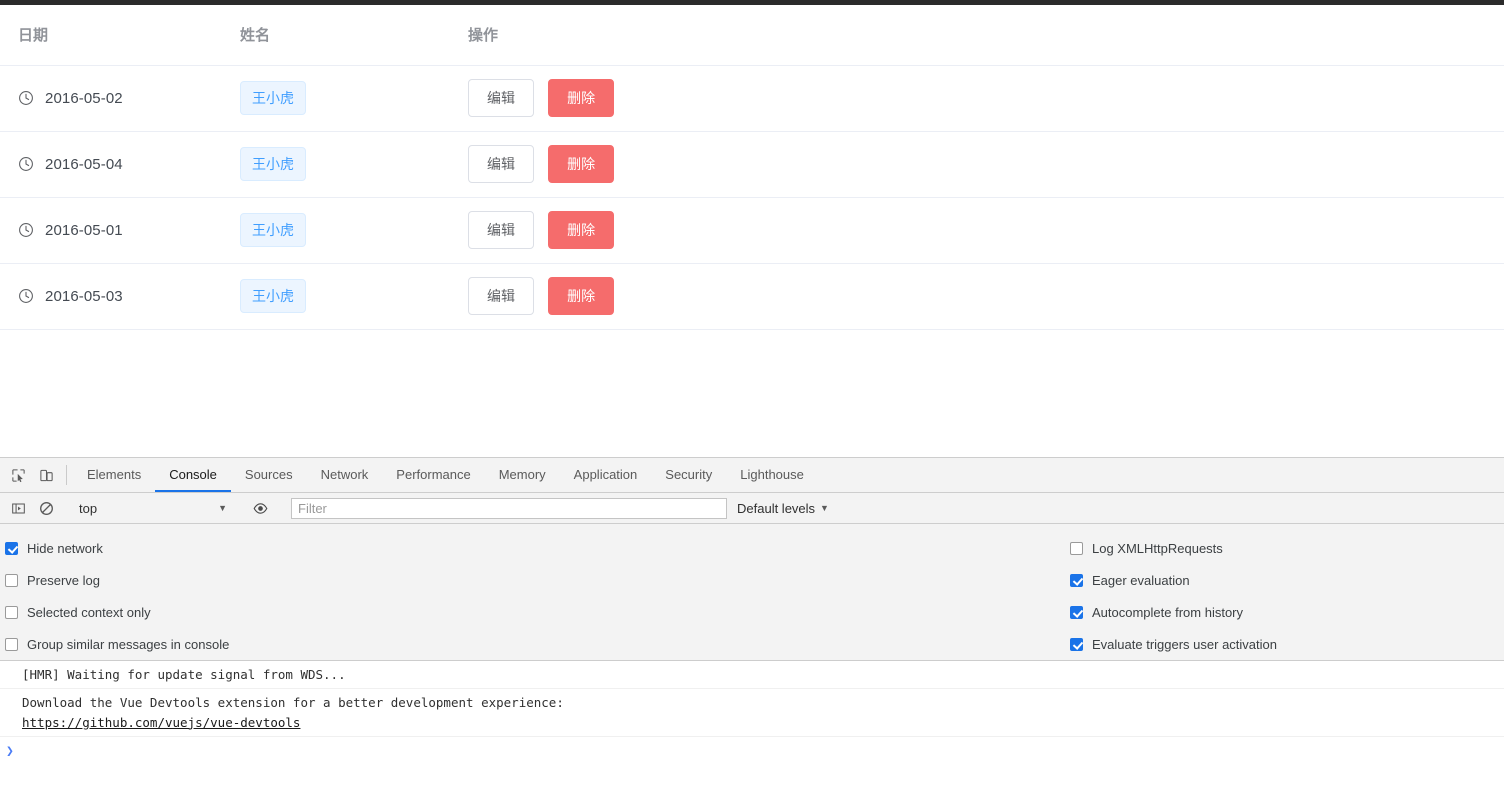 The width and height of the screenshot is (1504, 793). I want to click on prompt-caret-icon: ❯, so click(10, 752).